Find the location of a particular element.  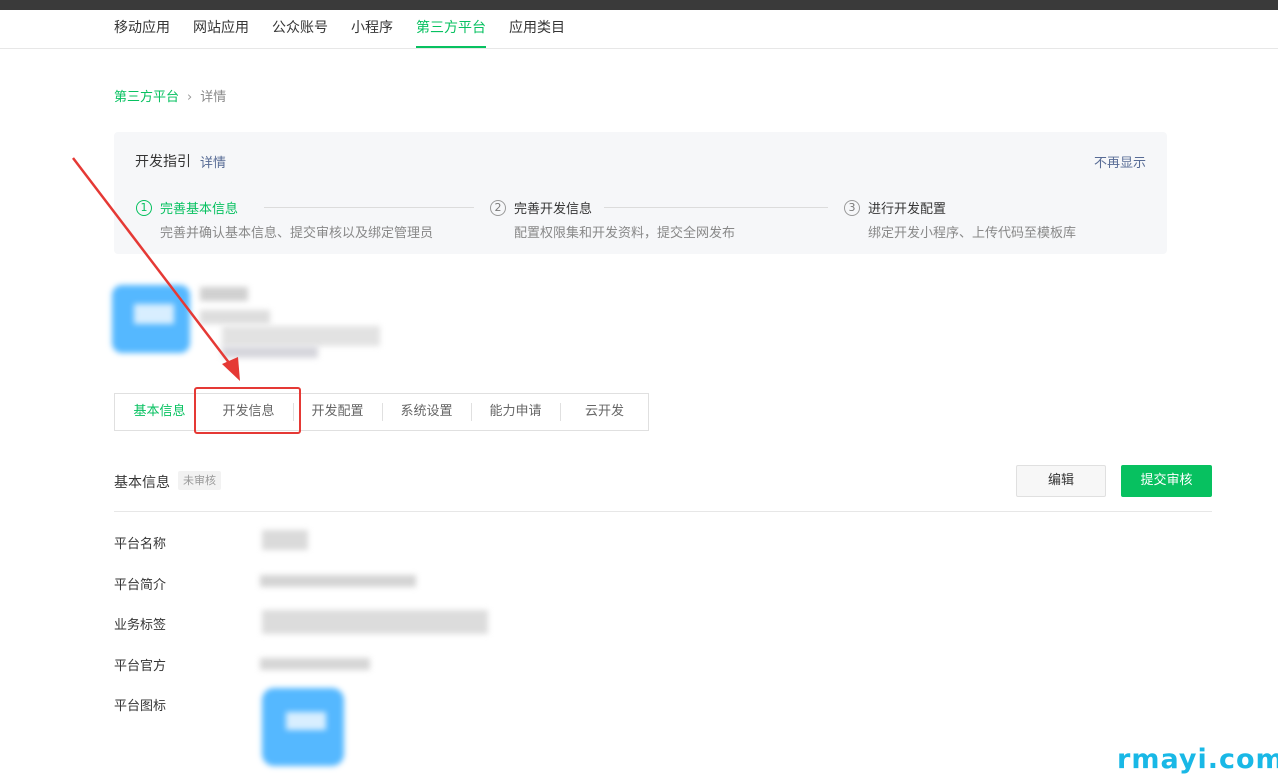

status-badge: 未审核 is located at coordinates (199, 480).